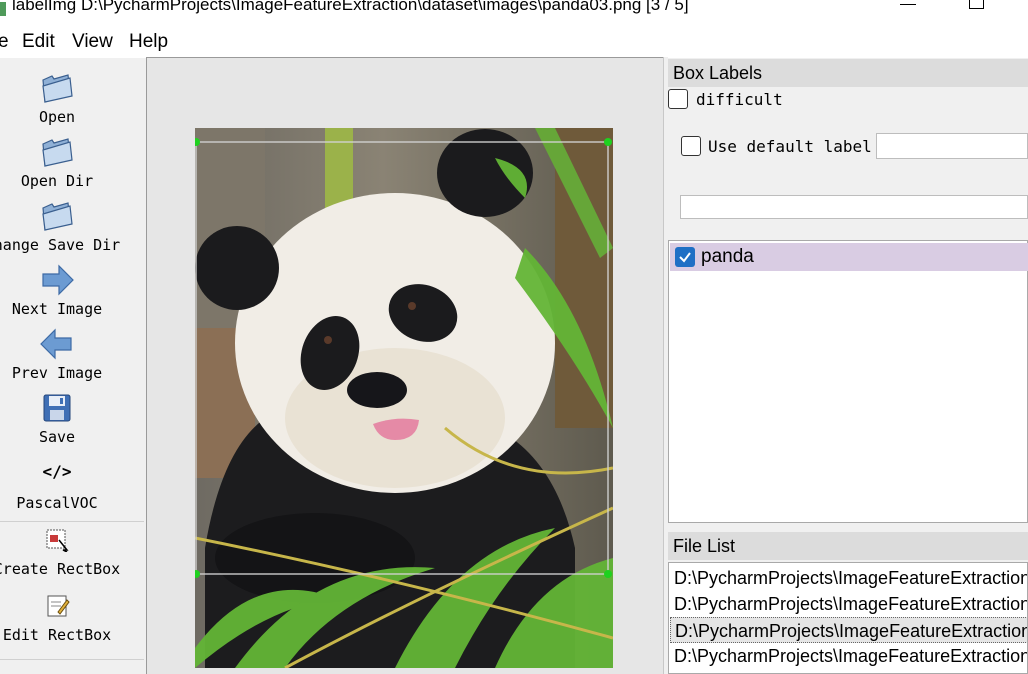 The width and height of the screenshot is (1028, 674). What do you see at coordinates (60, 556) in the screenshot?
I see `create-rectbox-button: Create RectBox` at bounding box center [60, 556].